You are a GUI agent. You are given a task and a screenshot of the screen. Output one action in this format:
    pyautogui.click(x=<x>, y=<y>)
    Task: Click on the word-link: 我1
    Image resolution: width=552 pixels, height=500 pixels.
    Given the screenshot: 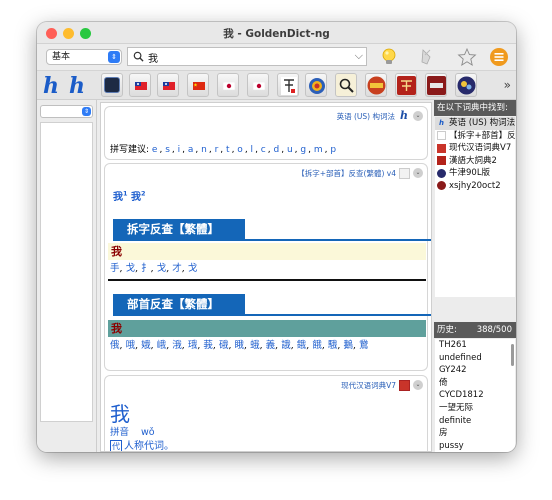 What is the action you would take?
    pyautogui.click(x=120, y=196)
    